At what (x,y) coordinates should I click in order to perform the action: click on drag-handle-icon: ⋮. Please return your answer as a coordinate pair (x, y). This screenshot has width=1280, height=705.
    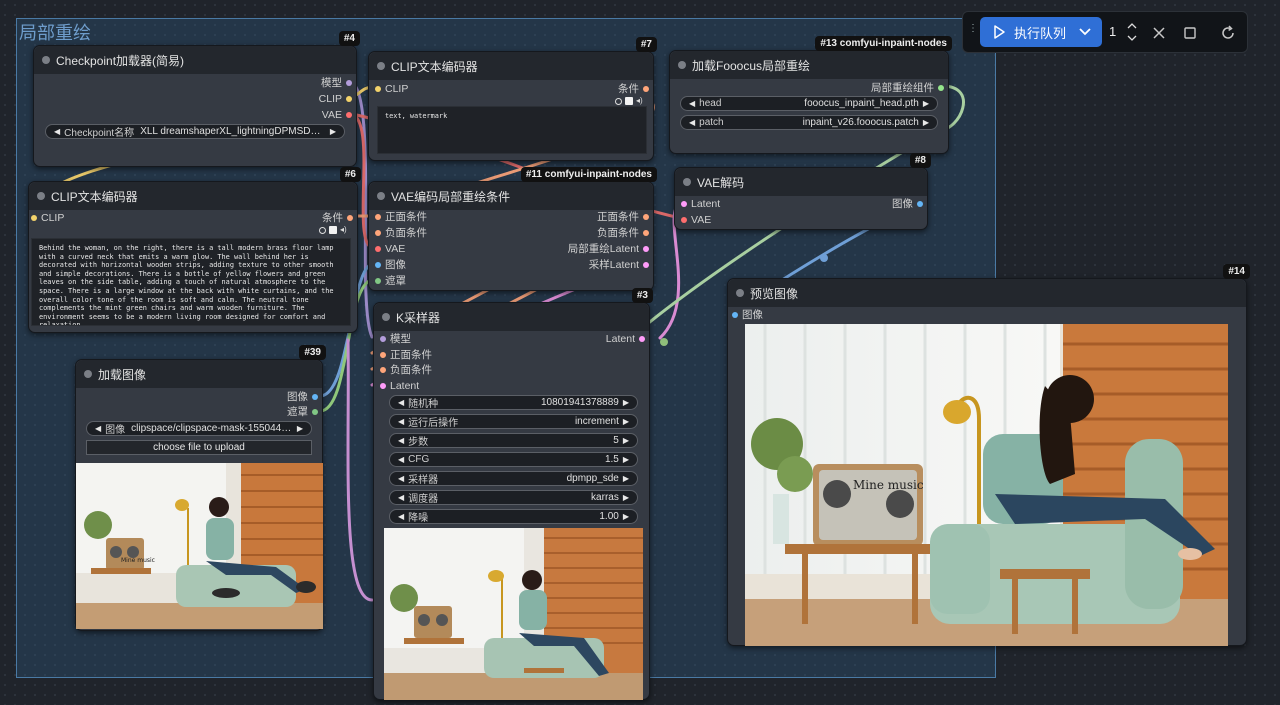
    Looking at the image, I should click on (973, 31).